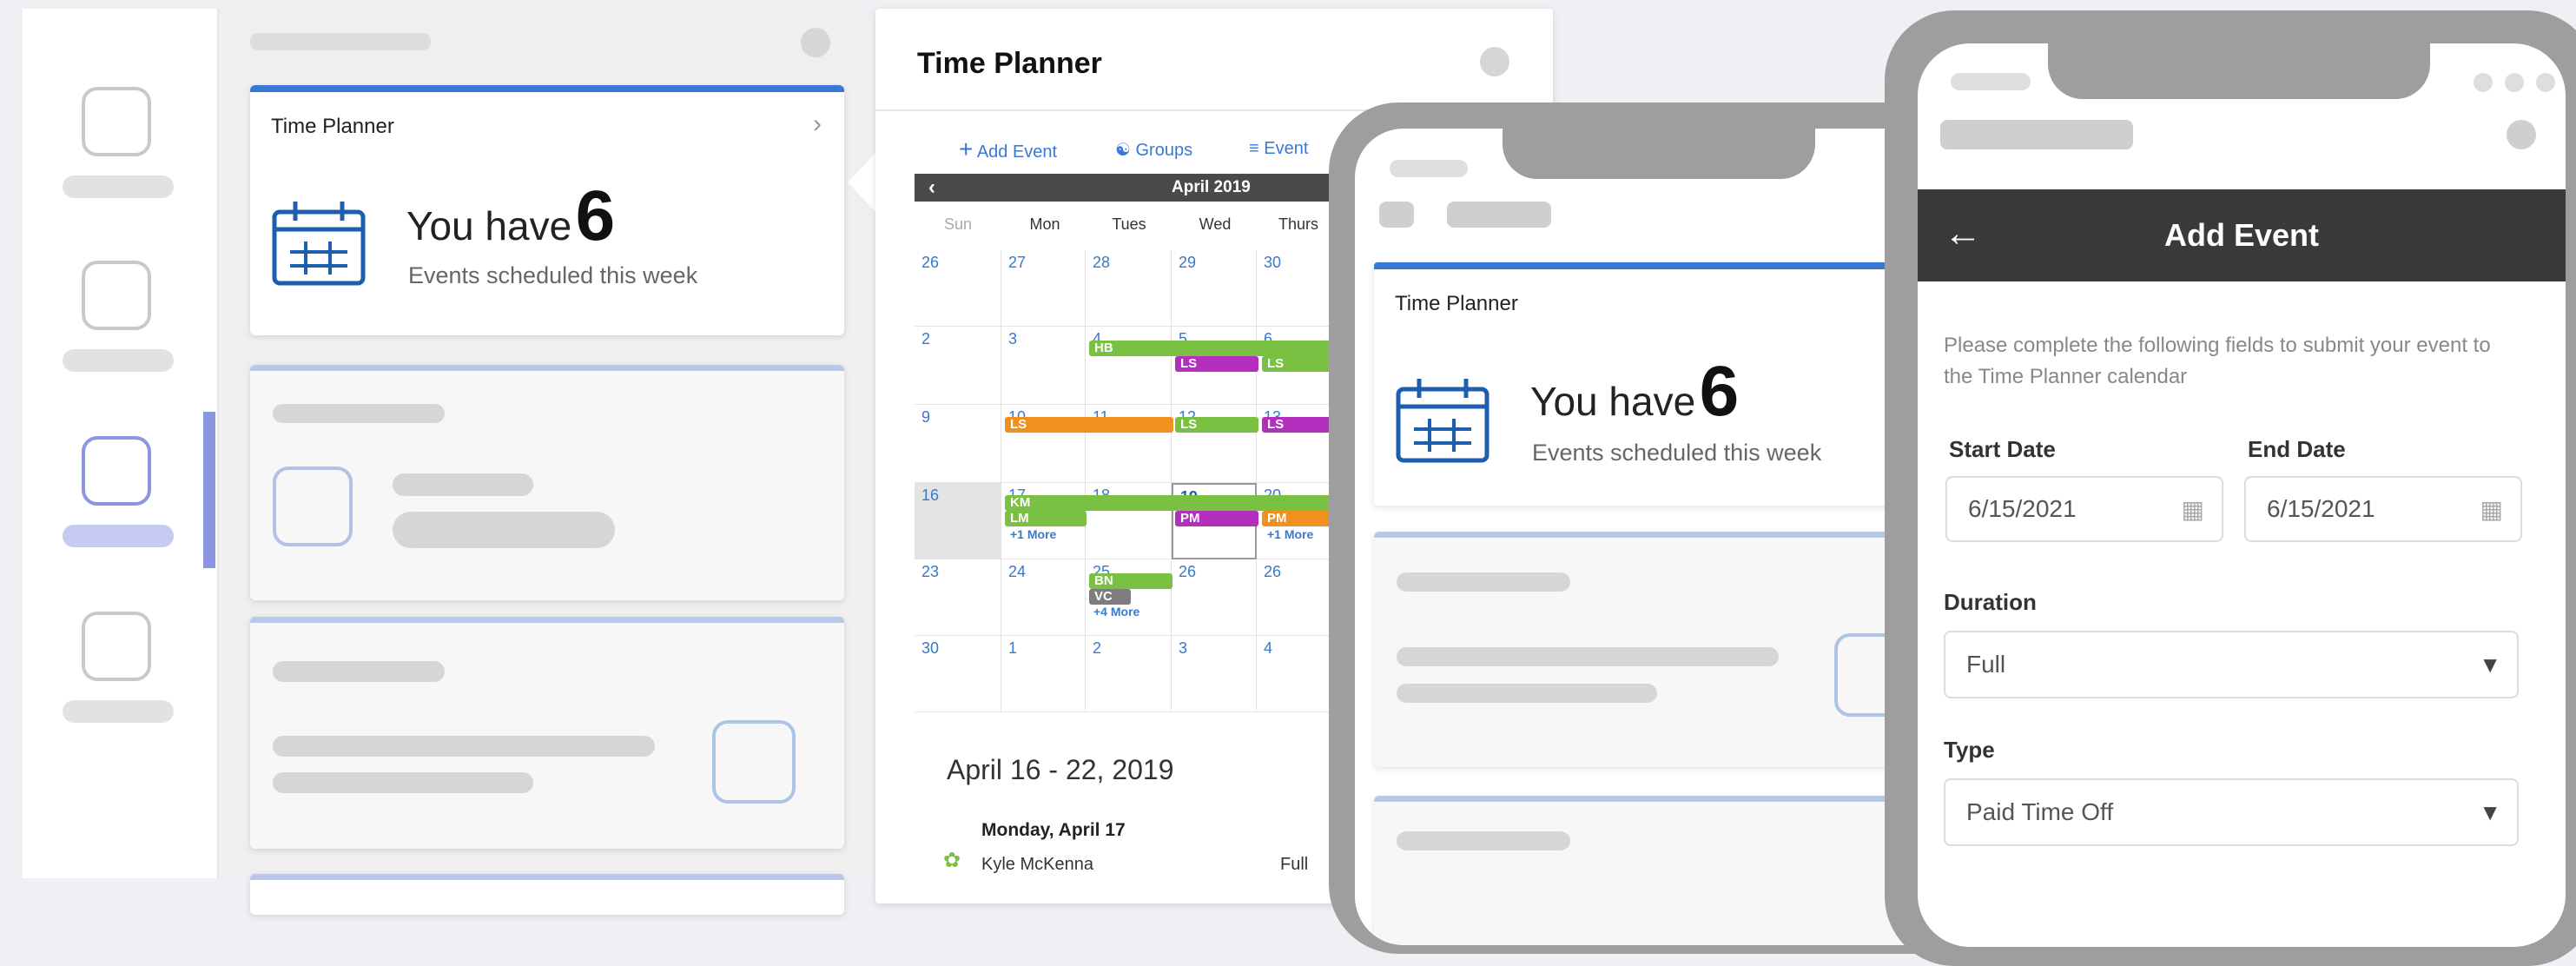 The image size is (2576, 966). What do you see at coordinates (1219, 349) in the screenshot?
I see `event-chip: HB` at bounding box center [1219, 349].